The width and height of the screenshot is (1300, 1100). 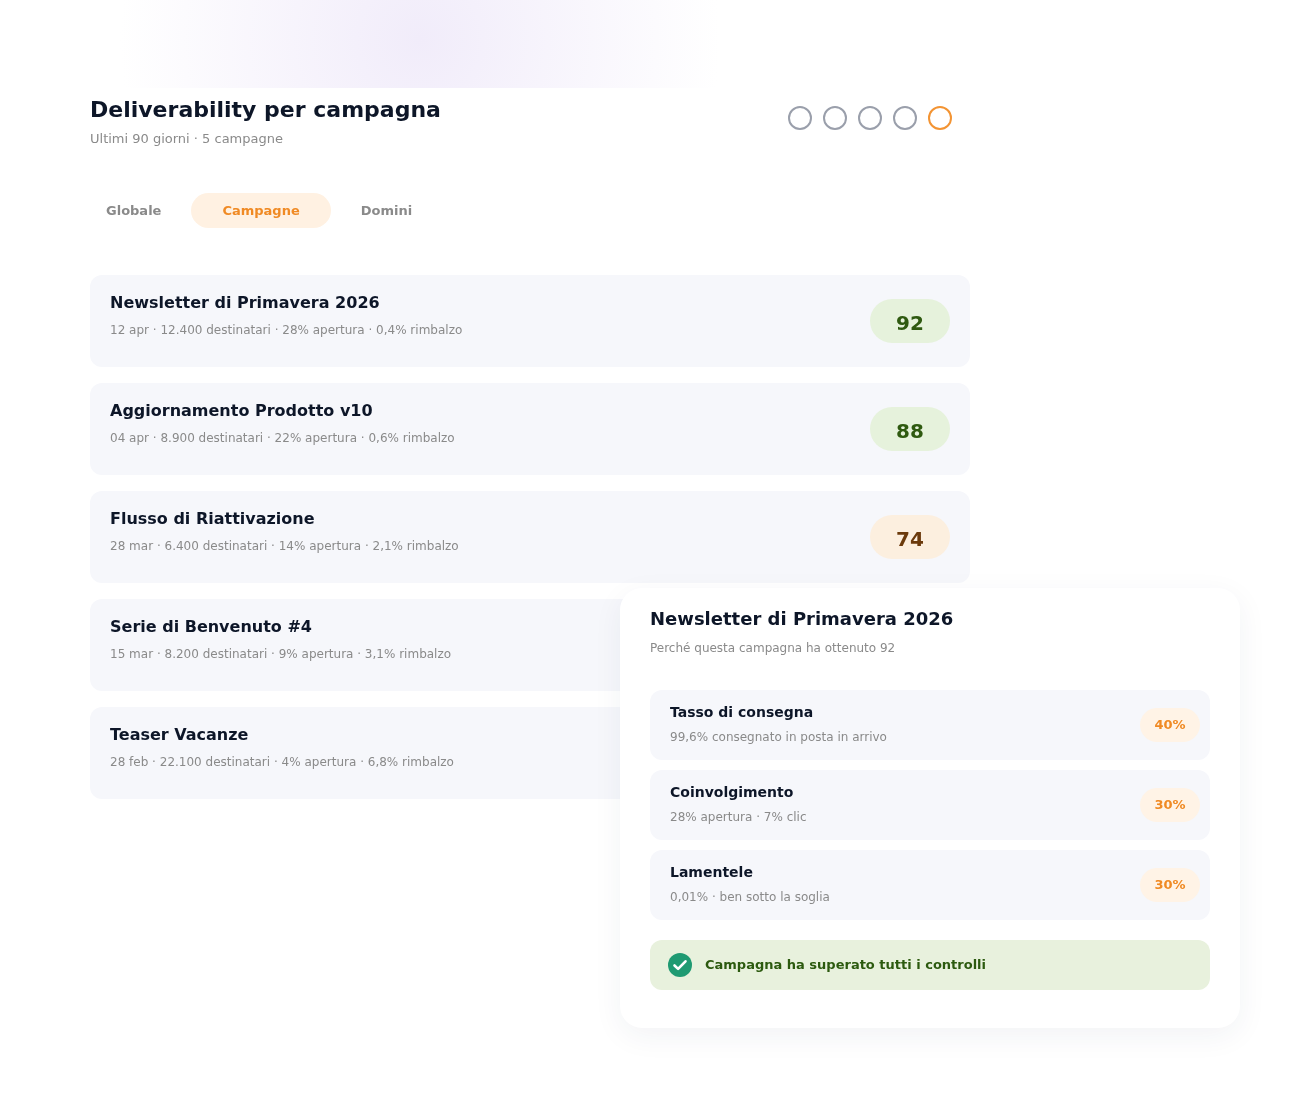 What do you see at coordinates (286, 330) in the screenshot?
I see `campaign-stats: 12 apr · 12.400 destinatari · 28% apertura · 0,4% rimbalzo` at bounding box center [286, 330].